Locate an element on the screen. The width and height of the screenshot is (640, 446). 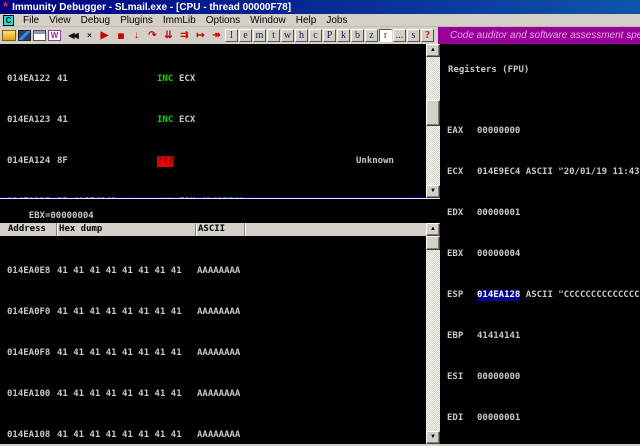
hex-row: 014EA100 41 41 41 41 41 41 41 41 AAAAAAAA is located at coordinates (213, 394).